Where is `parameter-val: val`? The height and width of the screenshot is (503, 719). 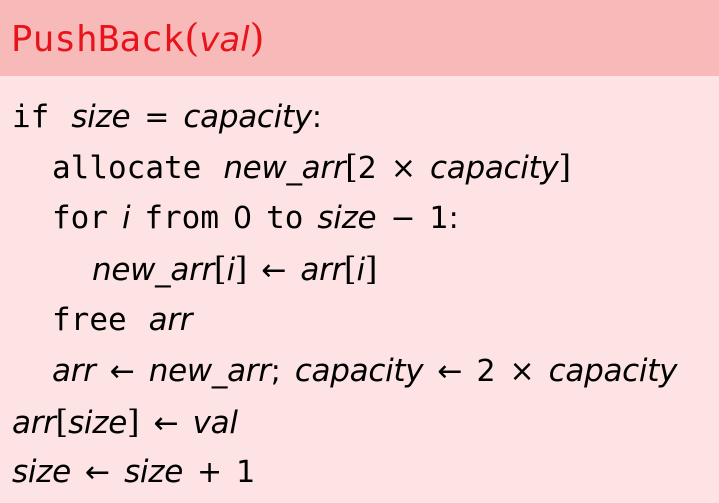
parameter-val: val is located at coordinates (224, 40).